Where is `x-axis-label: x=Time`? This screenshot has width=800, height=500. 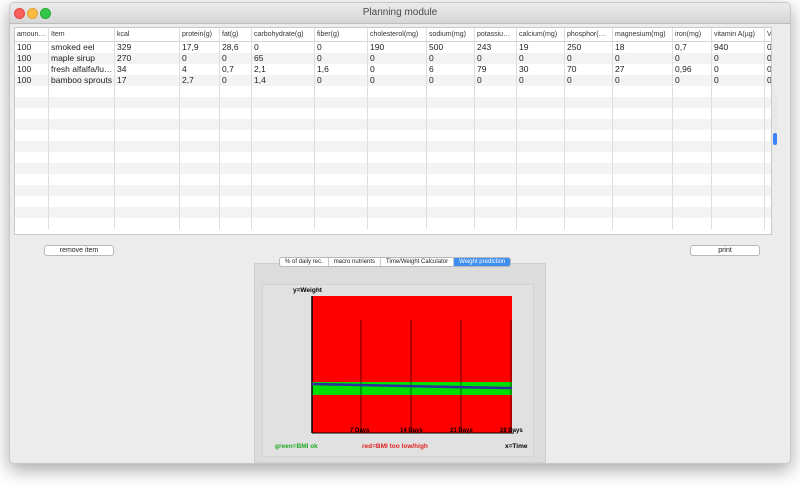
x-axis-label: x=Time is located at coordinates (516, 446).